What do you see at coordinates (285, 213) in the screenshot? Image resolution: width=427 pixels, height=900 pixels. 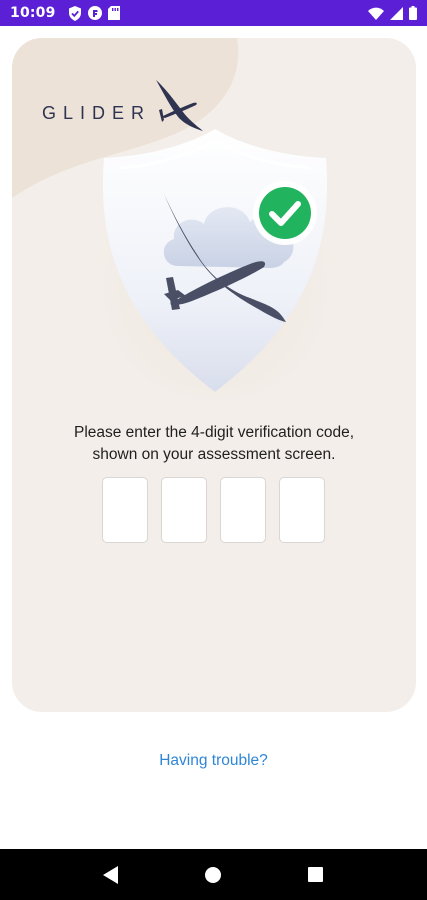 I see `check-circle-icon` at bounding box center [285, 213].